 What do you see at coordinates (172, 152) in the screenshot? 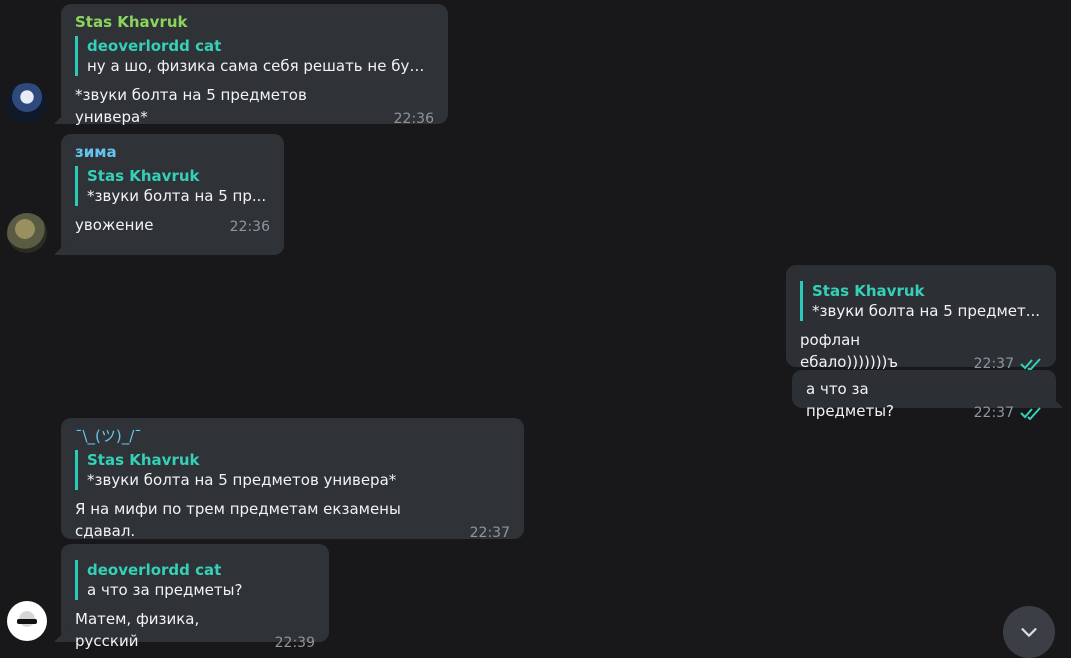
I see `sender-name: зима` at bounding box center [172, 152].